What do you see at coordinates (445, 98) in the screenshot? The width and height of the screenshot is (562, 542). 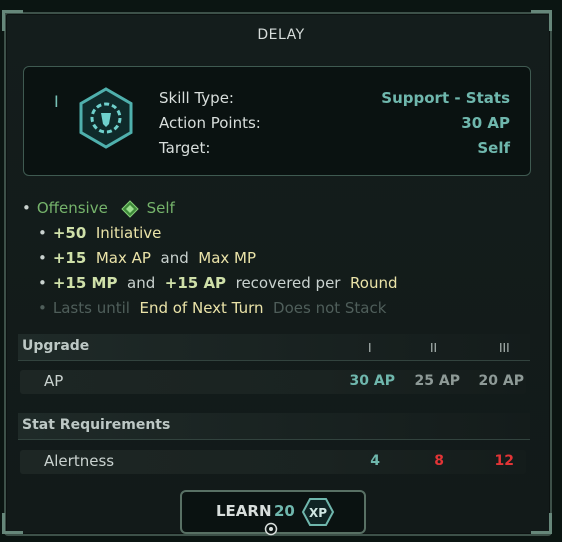 I see `skill-type-value: Support - Stats` at bounding box center [445, 98].